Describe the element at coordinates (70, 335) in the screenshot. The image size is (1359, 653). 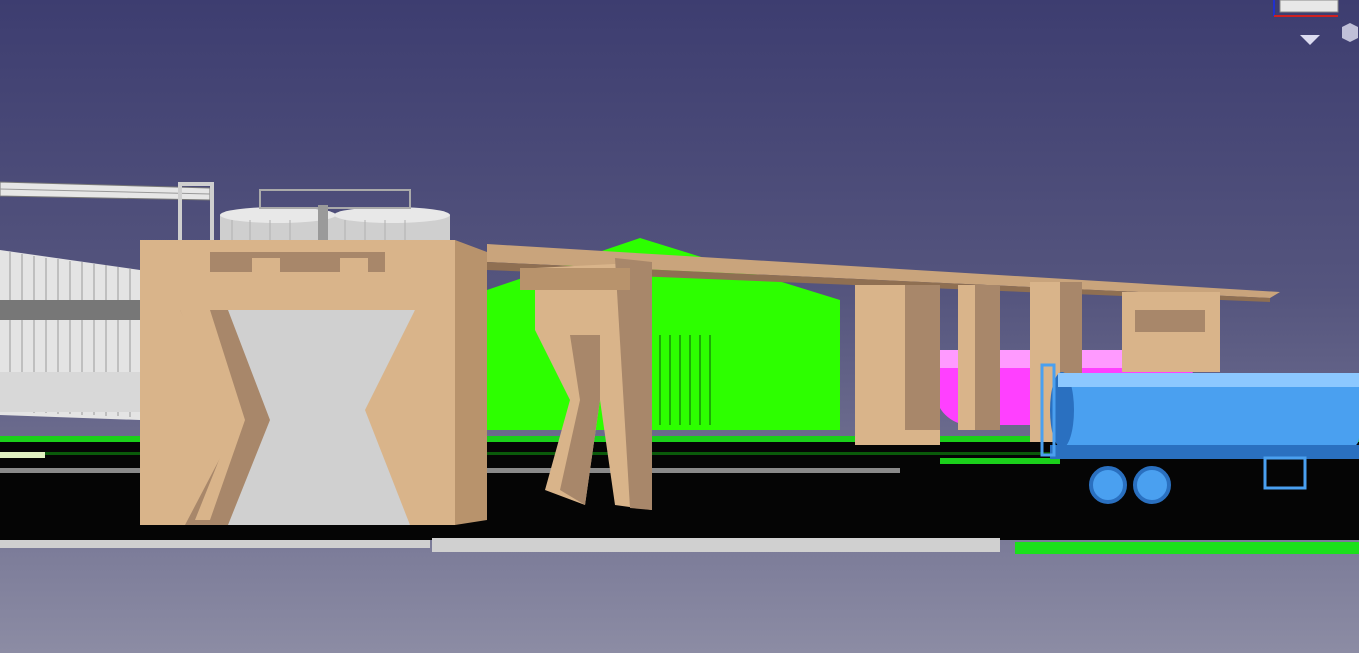
I see `warehouse` at that location.